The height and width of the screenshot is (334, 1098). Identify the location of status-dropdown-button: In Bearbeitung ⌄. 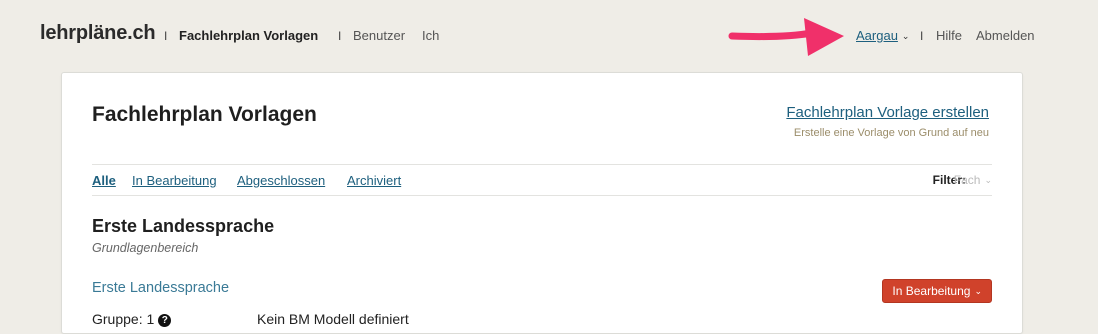
(937, 291).